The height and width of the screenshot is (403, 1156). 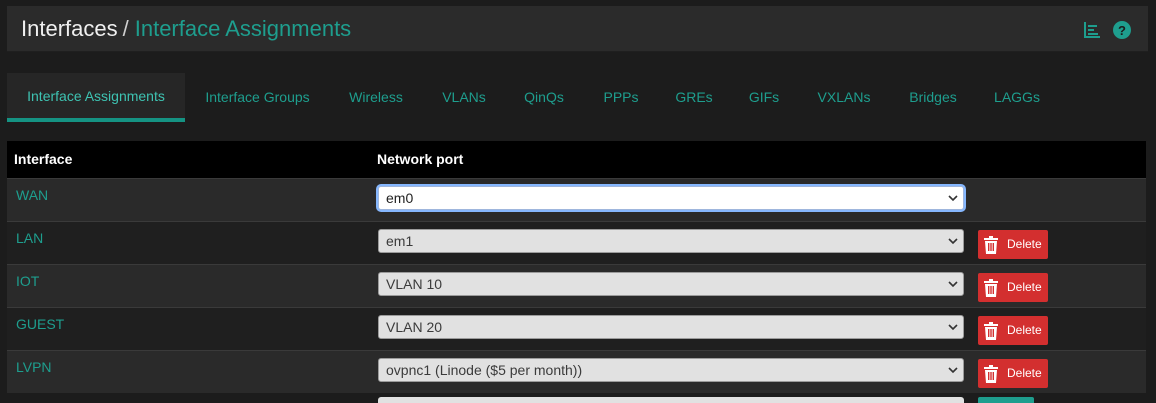 What do you see at coordinates (96, 97) in the screenshot?
I see `tab-interface-assignments: Interface Assignments` at bounding box center [96, 97].